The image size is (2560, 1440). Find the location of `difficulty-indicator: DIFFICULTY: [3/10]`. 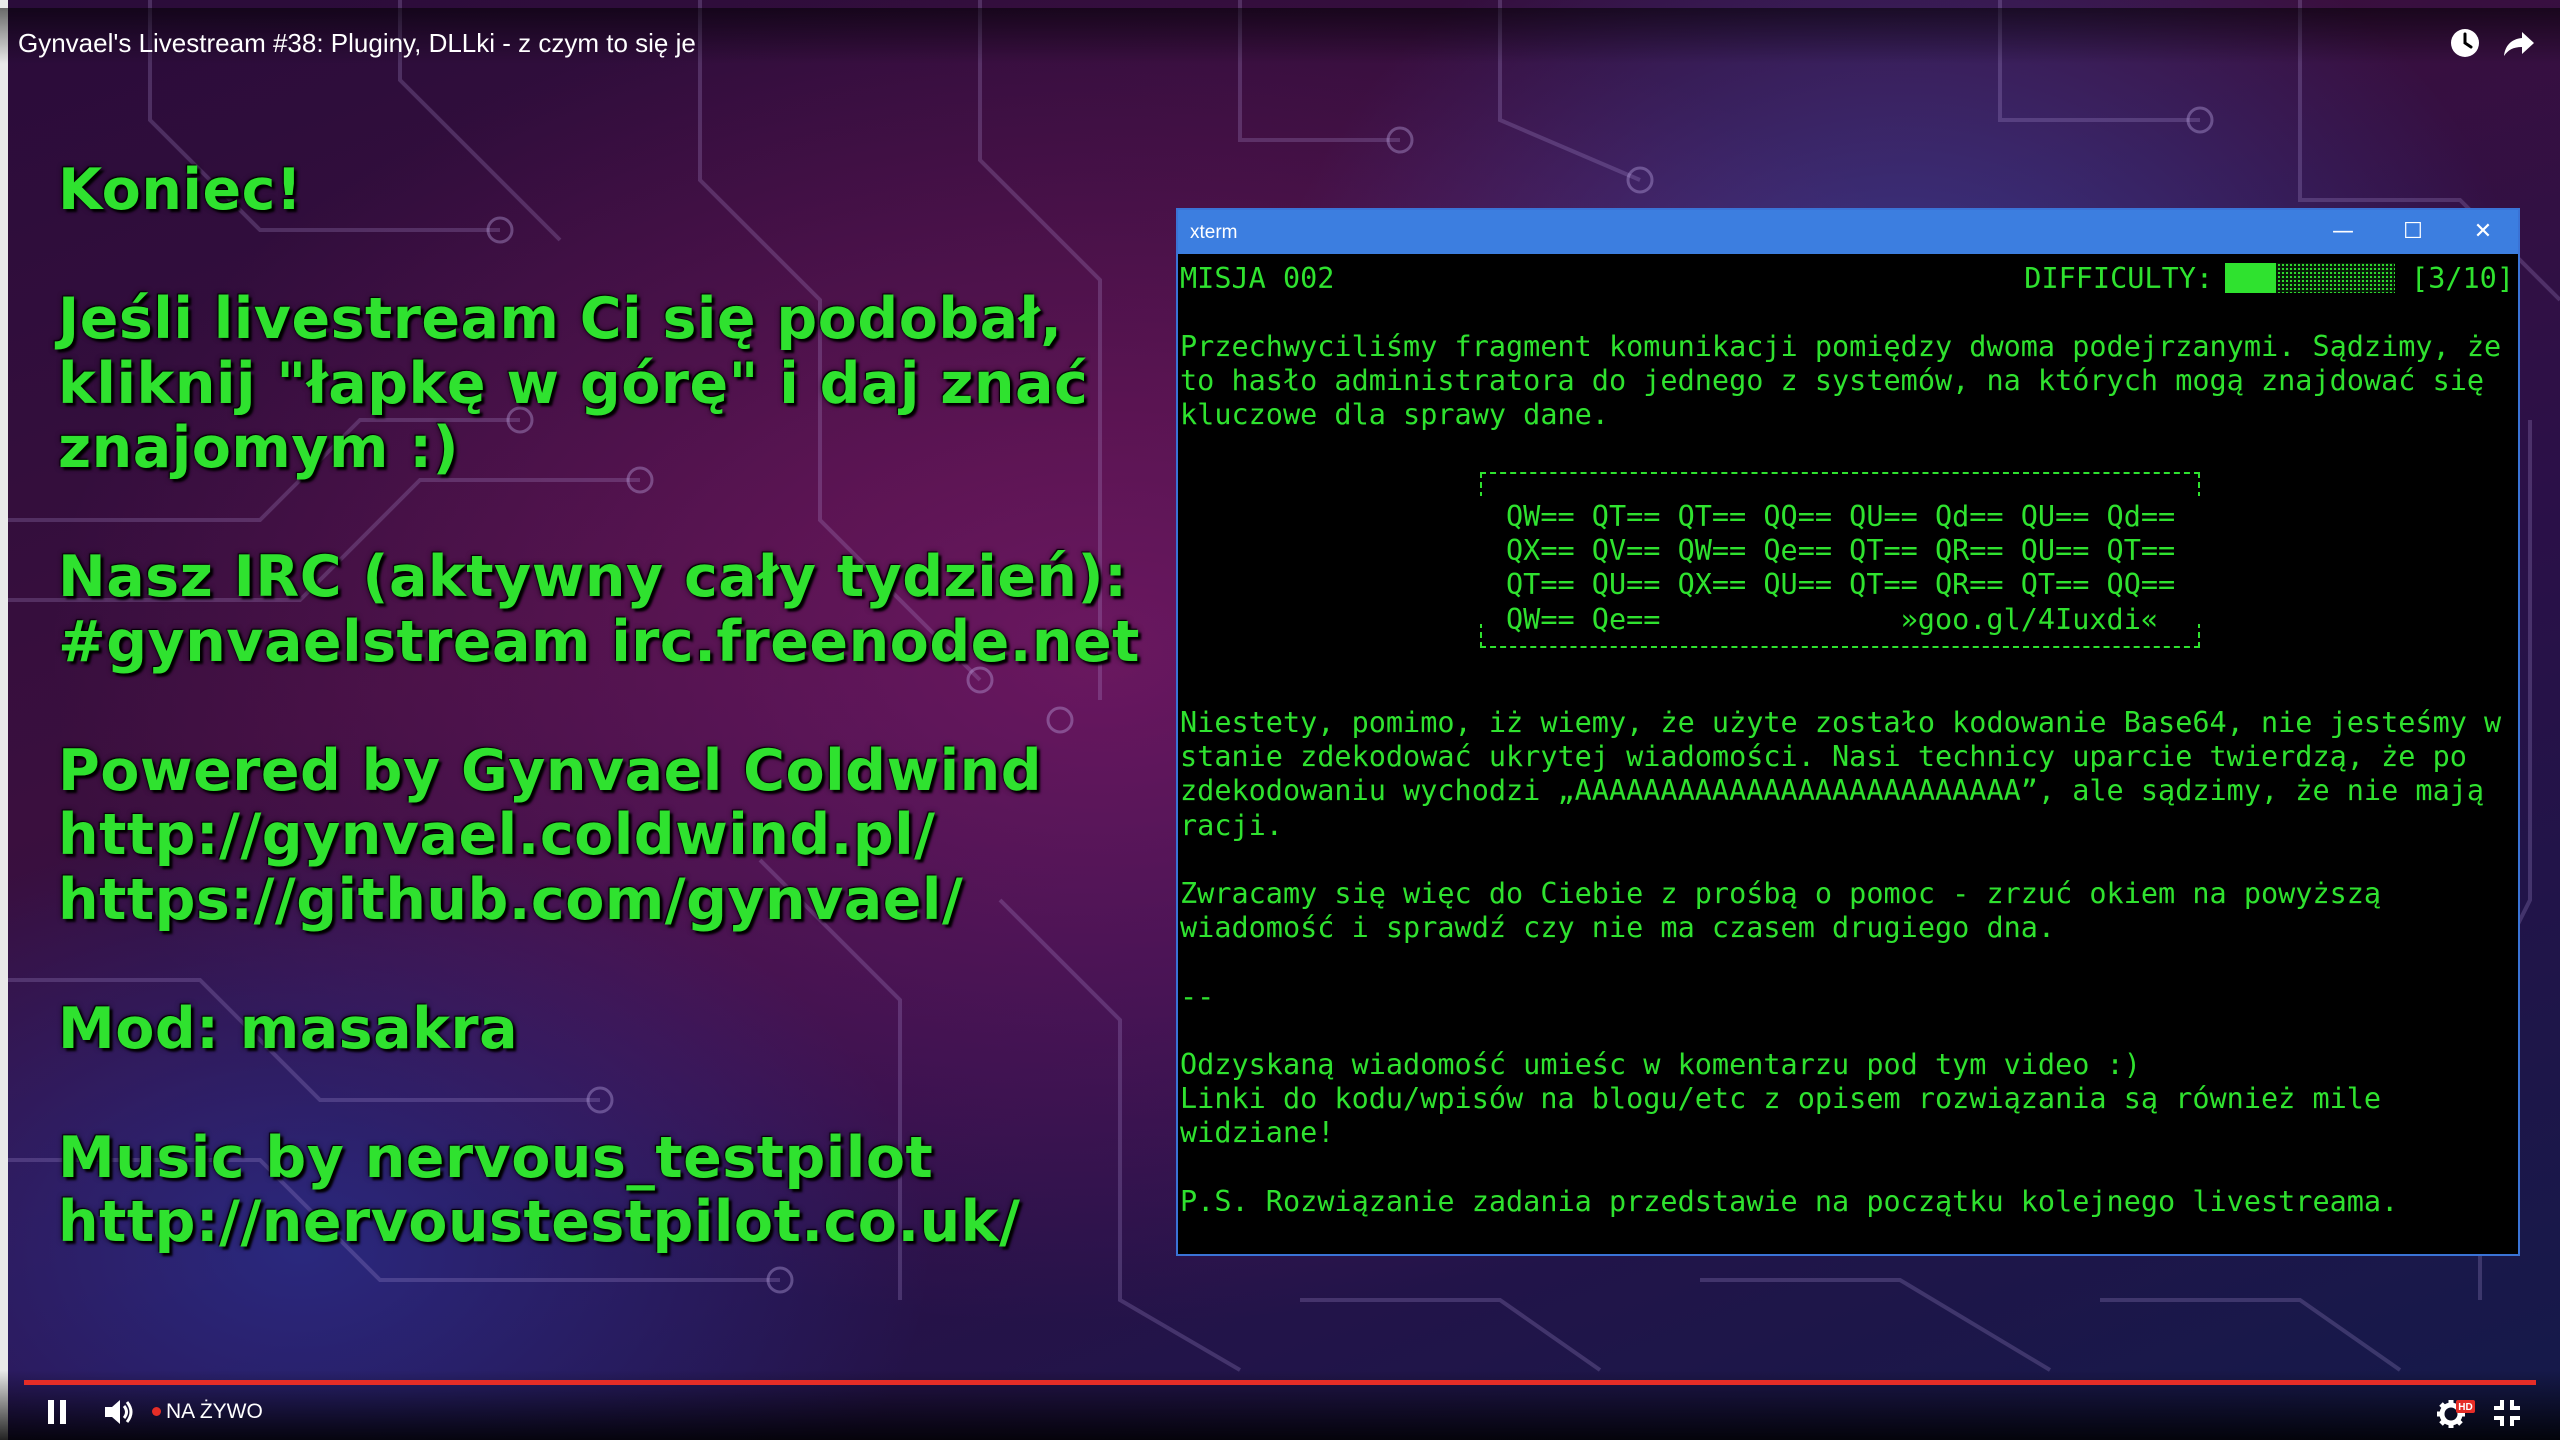

difficulty-indicator: DIFFICULTY: [3/10] is located at coordinates (2269, 279).